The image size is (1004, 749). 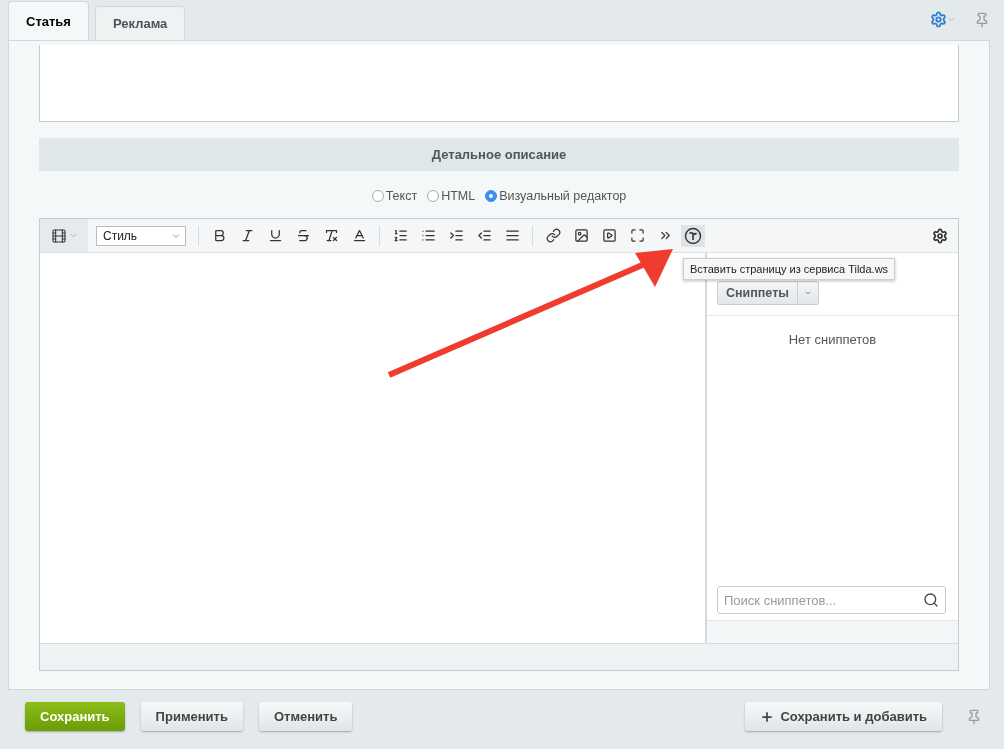 What do you see at coordinates (303, 235) in the screenshot?
I see `strikethrough-icon` at bounding box center [303, 235].